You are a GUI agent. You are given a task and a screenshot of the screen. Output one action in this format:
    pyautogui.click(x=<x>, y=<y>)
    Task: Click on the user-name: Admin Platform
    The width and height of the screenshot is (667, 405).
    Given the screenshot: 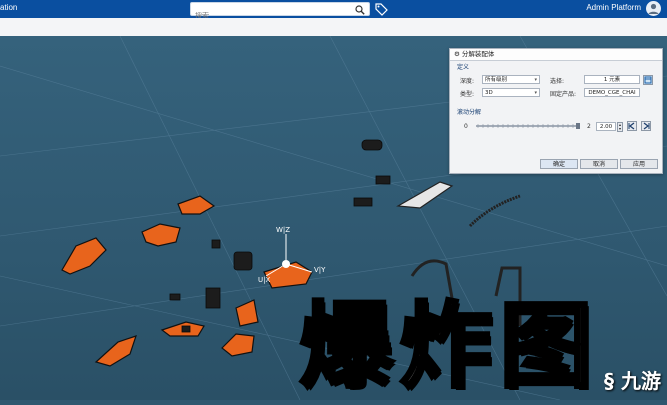 What is the action you would take?
    pyautogui.click(x=613, y=7)
    